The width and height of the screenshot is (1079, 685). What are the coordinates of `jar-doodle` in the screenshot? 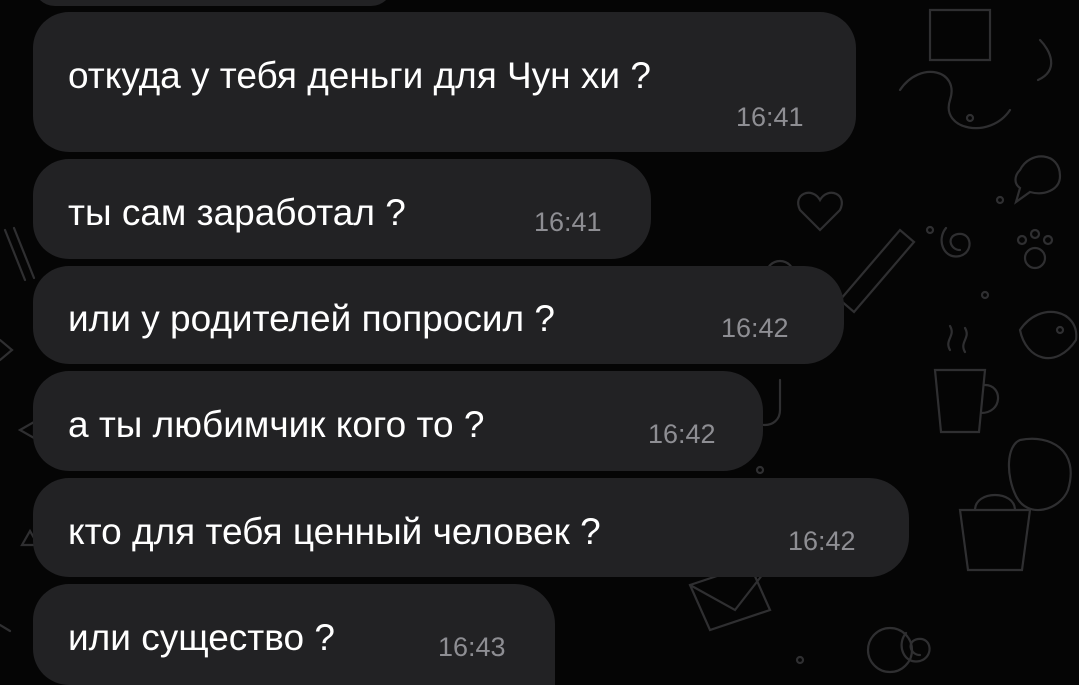 It's located at (960, 35).